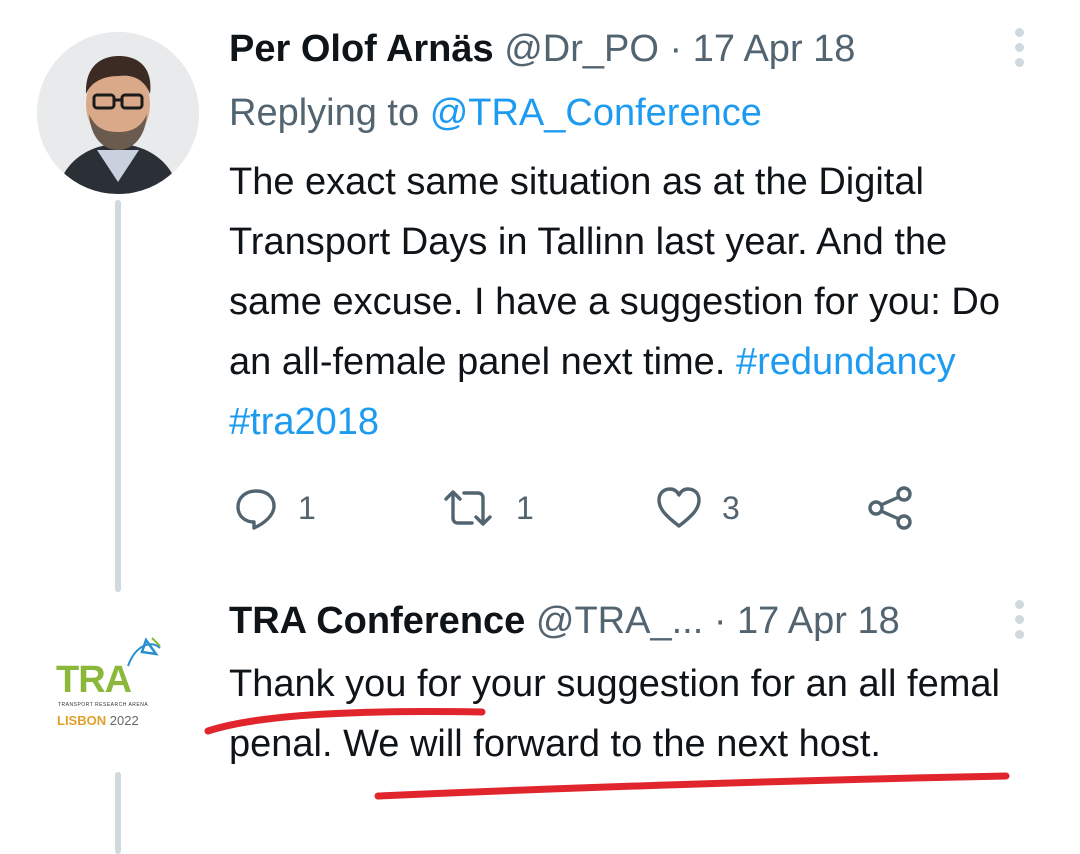 Image resolution: width=1080 pixels, height=854 pixels. I want to click on underline-thank-you-for, so click(345, 721).